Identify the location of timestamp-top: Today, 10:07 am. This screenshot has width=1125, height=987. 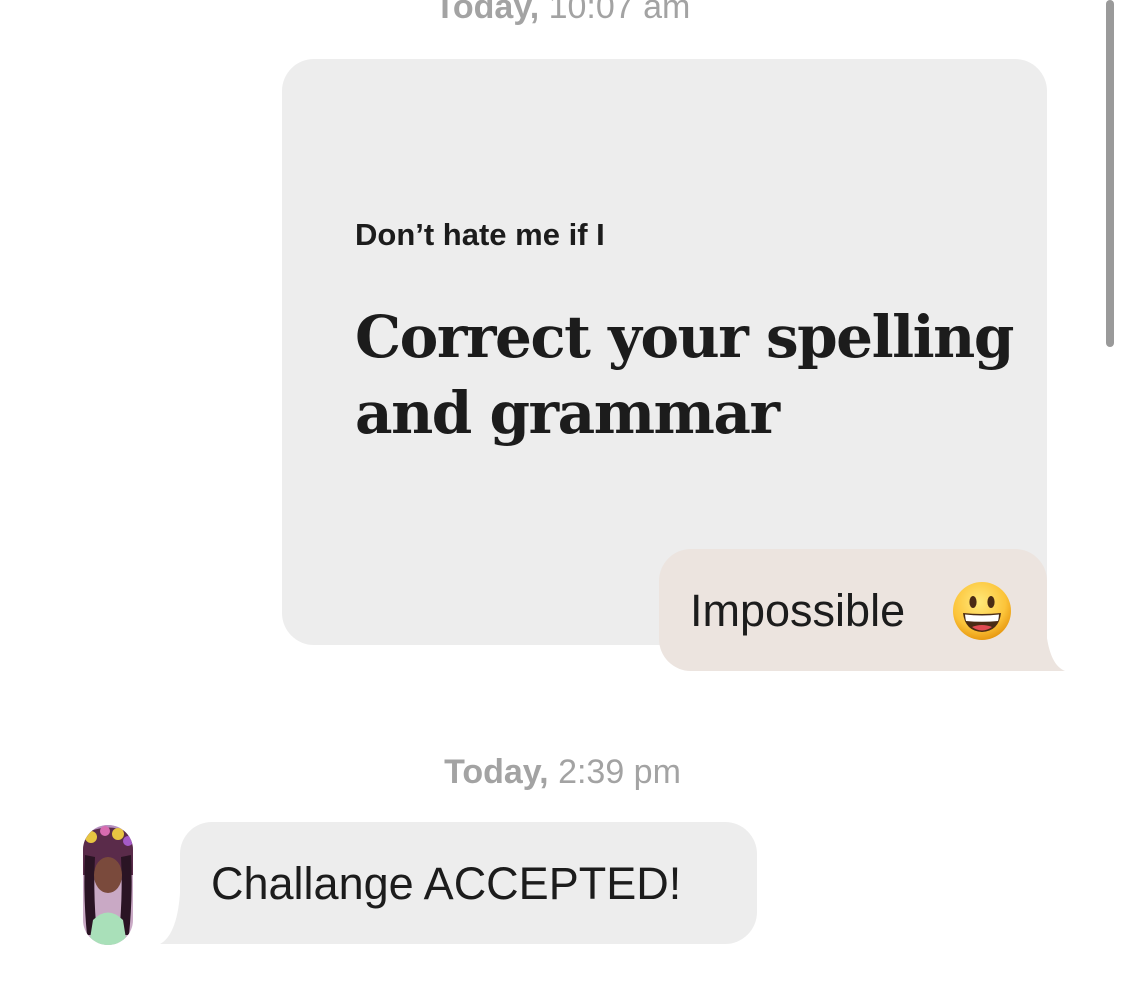
(562, 13).